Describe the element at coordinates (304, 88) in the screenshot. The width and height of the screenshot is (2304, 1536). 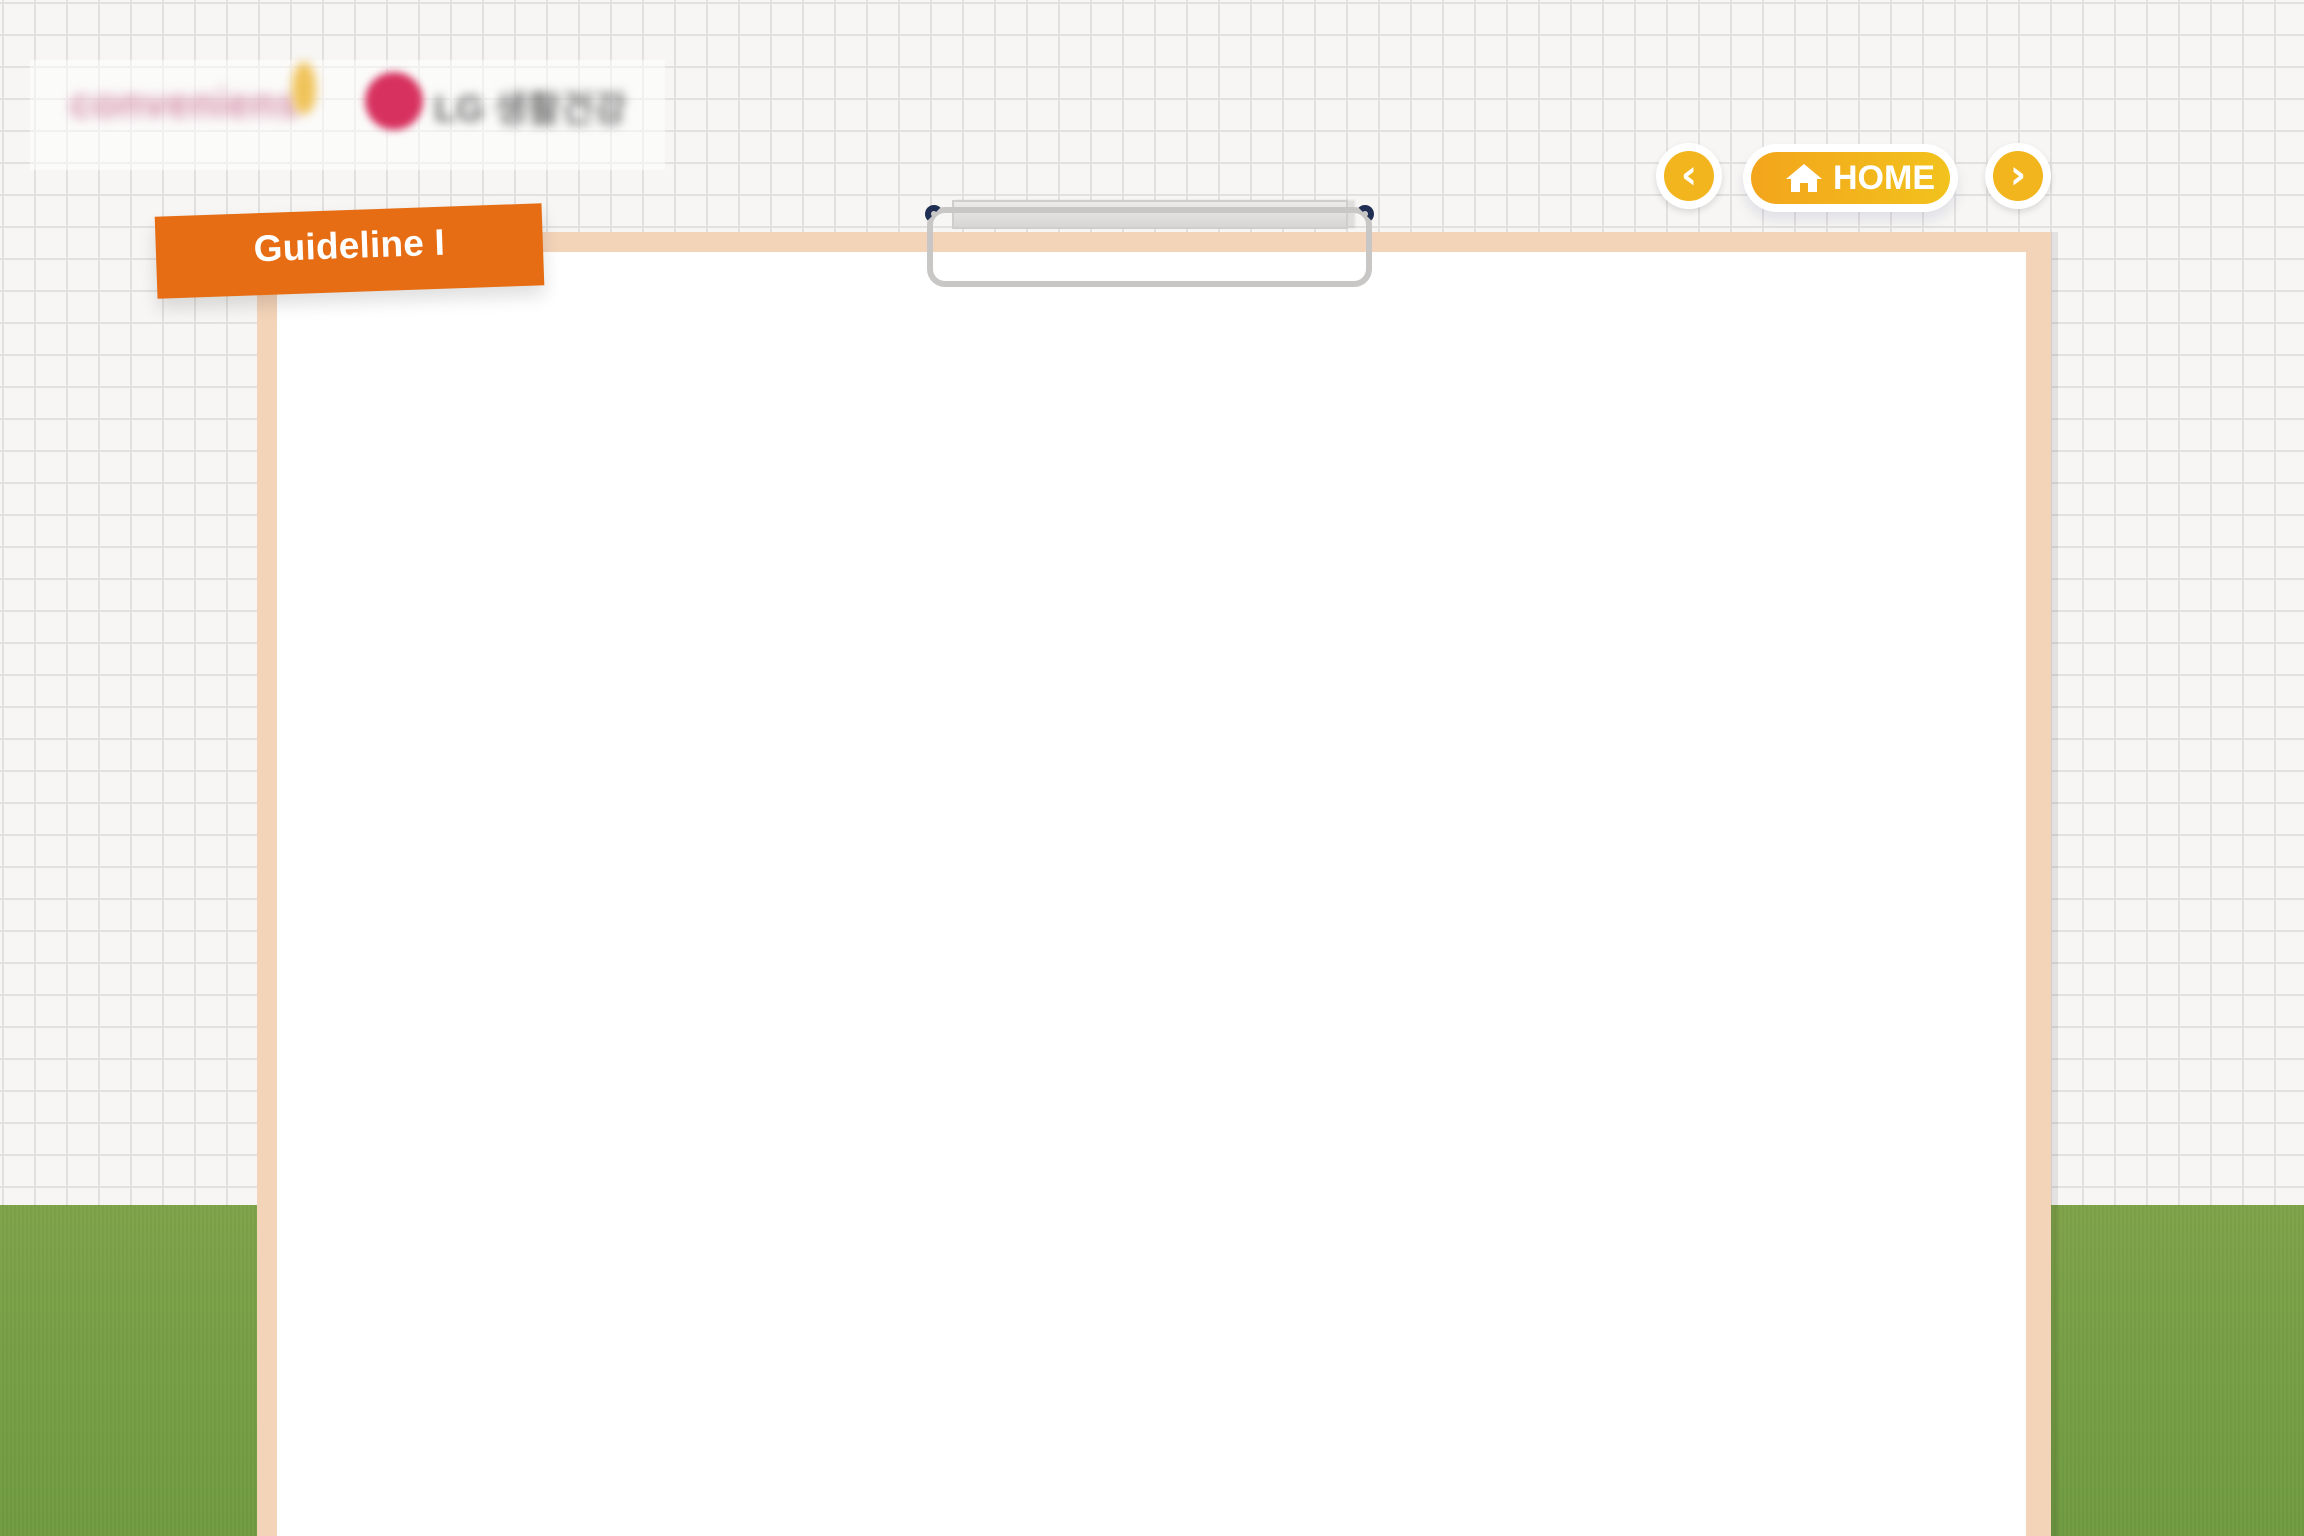
I see `flame-icon` at that location.